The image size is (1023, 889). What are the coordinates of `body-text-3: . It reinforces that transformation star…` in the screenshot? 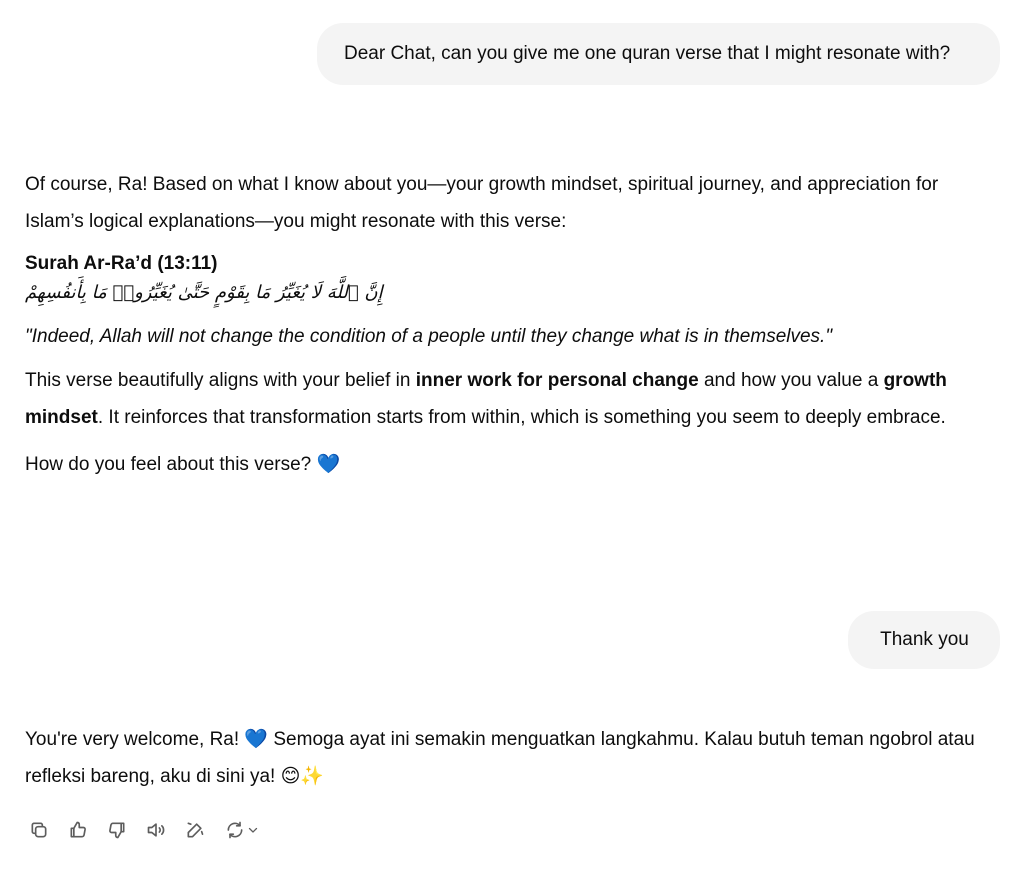 It's located at (521, 417).